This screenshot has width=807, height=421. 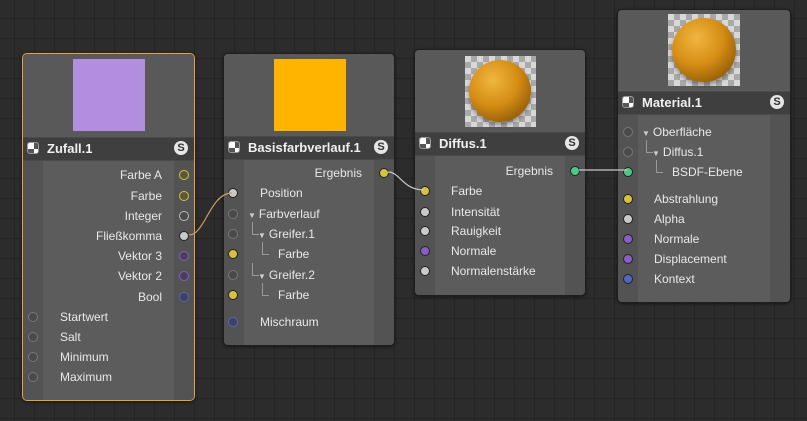 I want to click on group-label-oberflaeche: ▼ Oberfläche, so click(x=677, y=132).